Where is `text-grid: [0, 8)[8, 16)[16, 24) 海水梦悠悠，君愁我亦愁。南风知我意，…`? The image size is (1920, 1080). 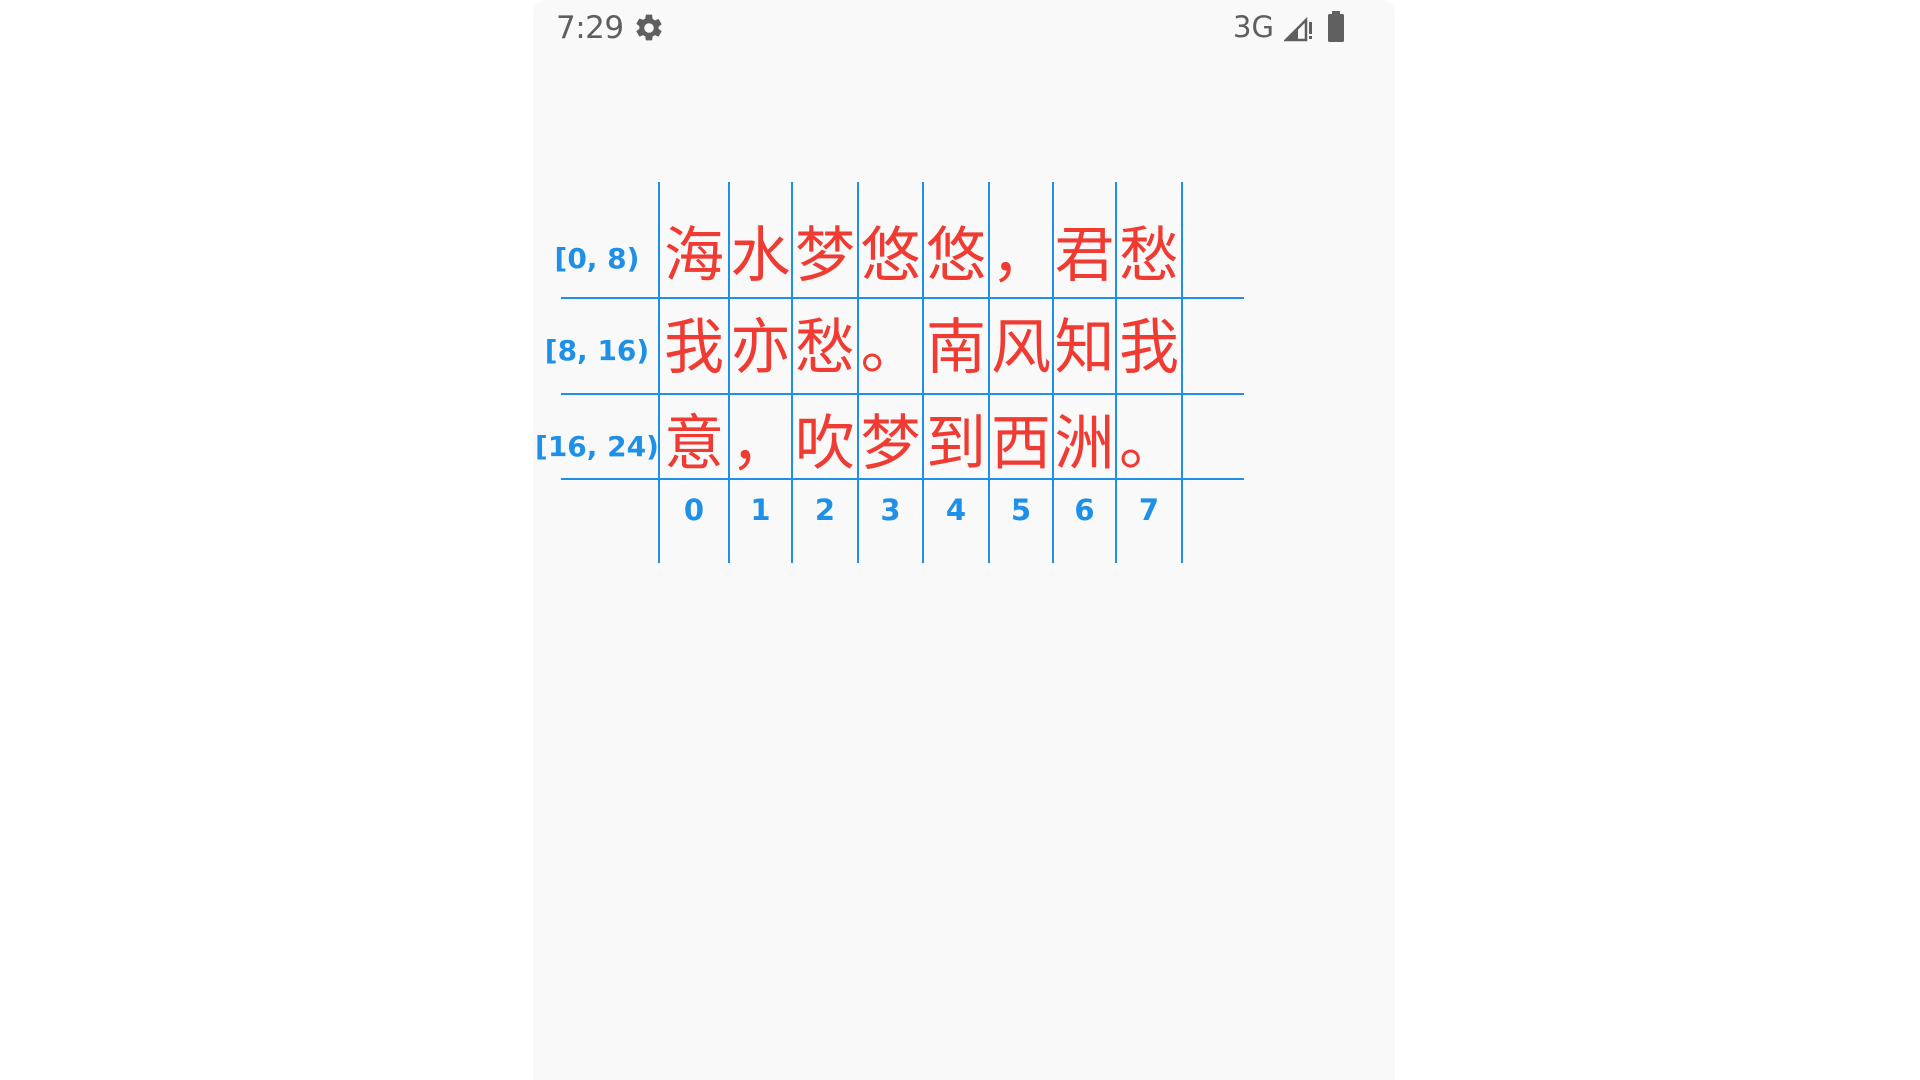
text-grid: [0, 8)[8, 16)[16, 24) 海水梦悠悠，君愁我亦愁。南风知我意，… is located at coordinates (889, 372).